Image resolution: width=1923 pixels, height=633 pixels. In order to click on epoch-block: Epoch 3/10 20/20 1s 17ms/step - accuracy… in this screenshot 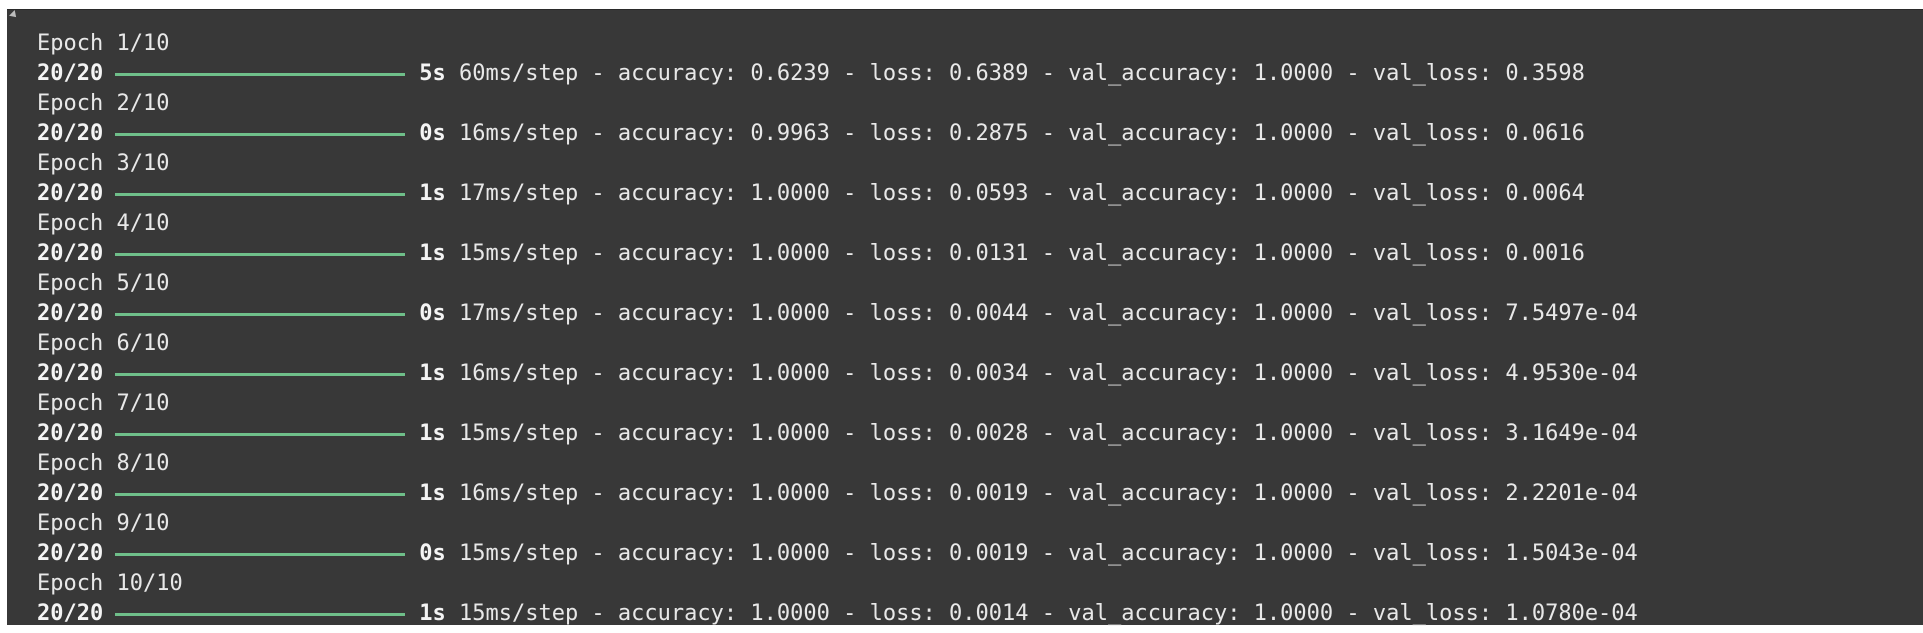, I will do `click(837, 179)`.